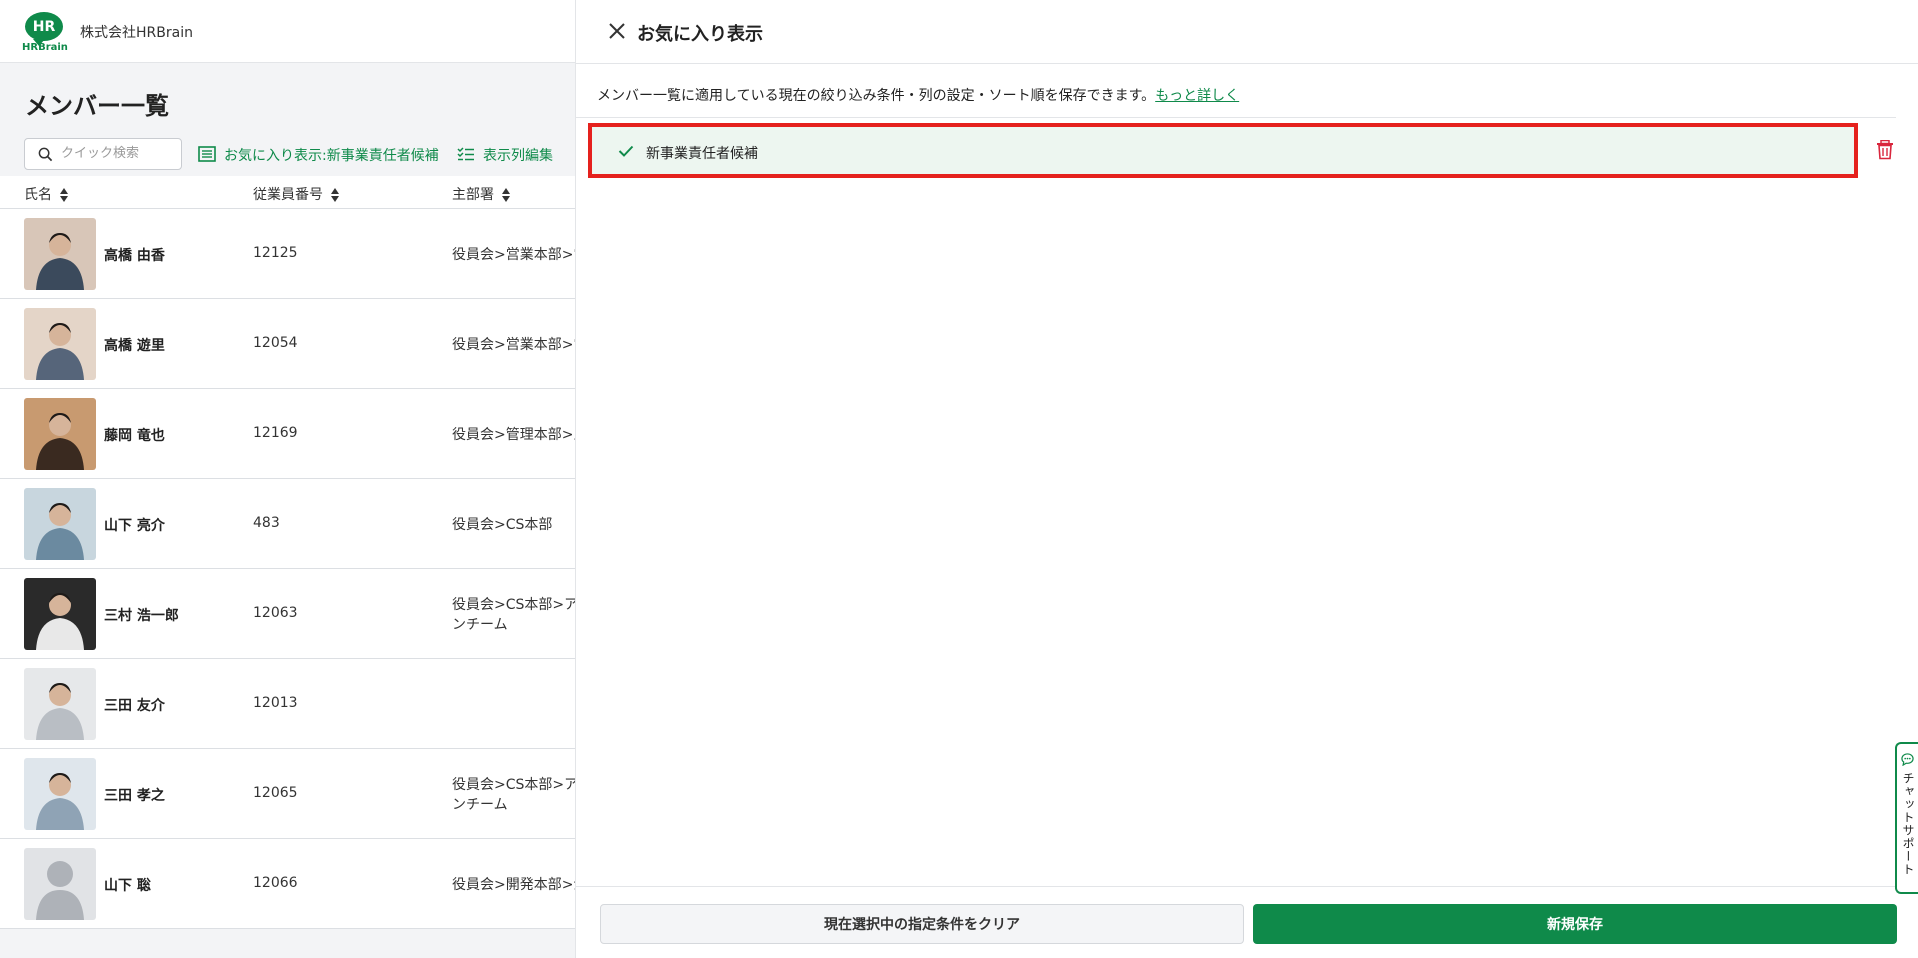 This screenshot has height=958, width=1918. I want to click on search-input: クイック検索, so click(103, 154).